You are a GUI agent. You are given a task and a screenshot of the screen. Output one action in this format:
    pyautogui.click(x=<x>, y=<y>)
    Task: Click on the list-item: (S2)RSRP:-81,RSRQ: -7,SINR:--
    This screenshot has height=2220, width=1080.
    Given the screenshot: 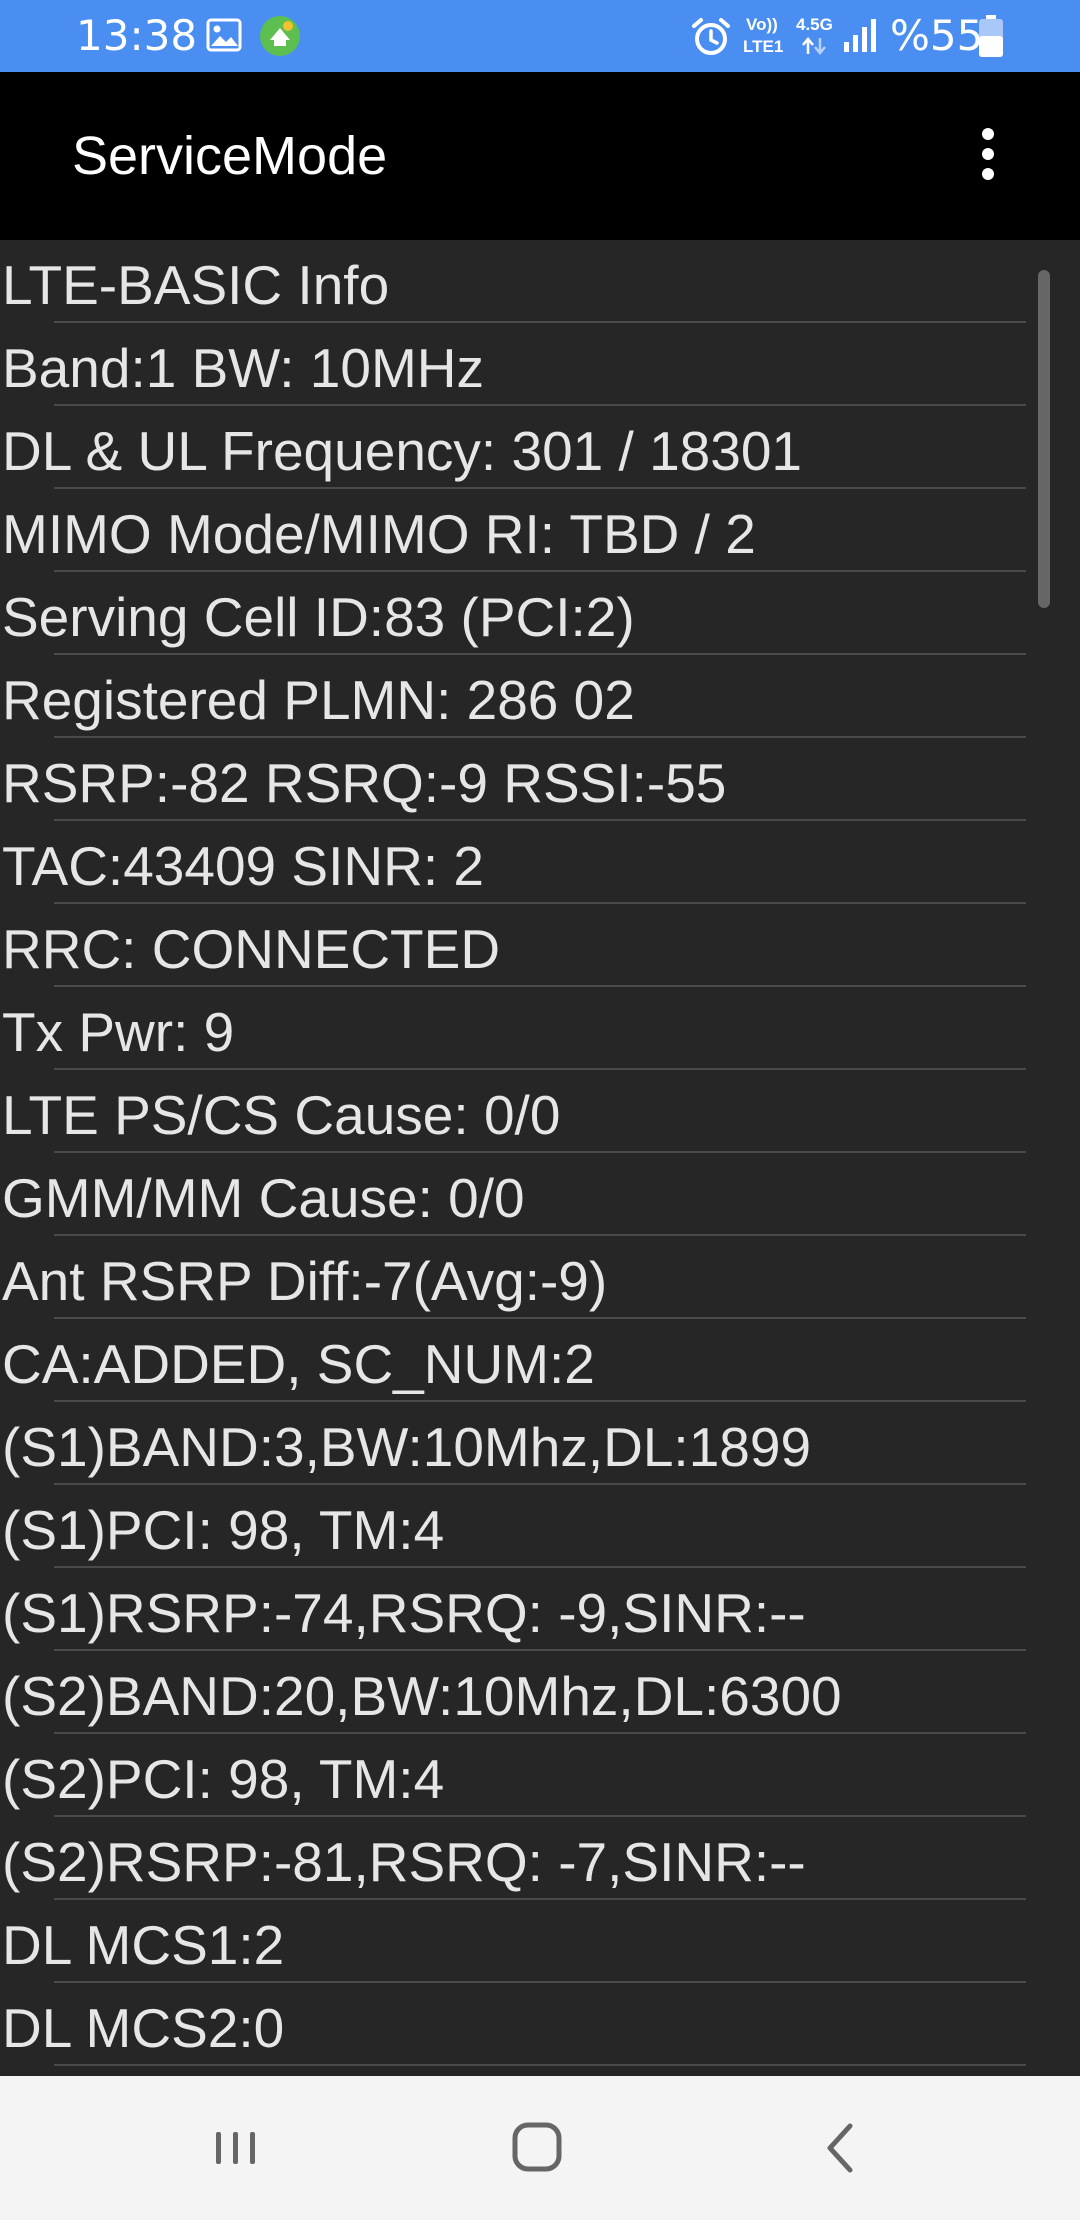 What is the action you would take?
    pyautogui.click(x=540, y=1858)
    